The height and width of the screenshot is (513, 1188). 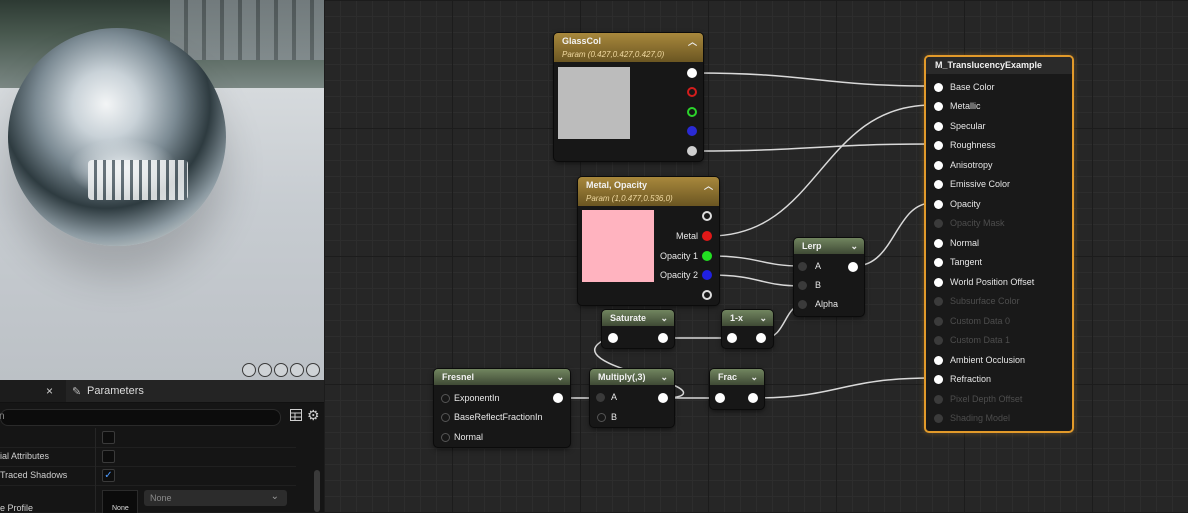 What do you see at coordinates (802, 304) in the screenshot?
I see `input-pin-alpha` at bounding box center [802, 304].